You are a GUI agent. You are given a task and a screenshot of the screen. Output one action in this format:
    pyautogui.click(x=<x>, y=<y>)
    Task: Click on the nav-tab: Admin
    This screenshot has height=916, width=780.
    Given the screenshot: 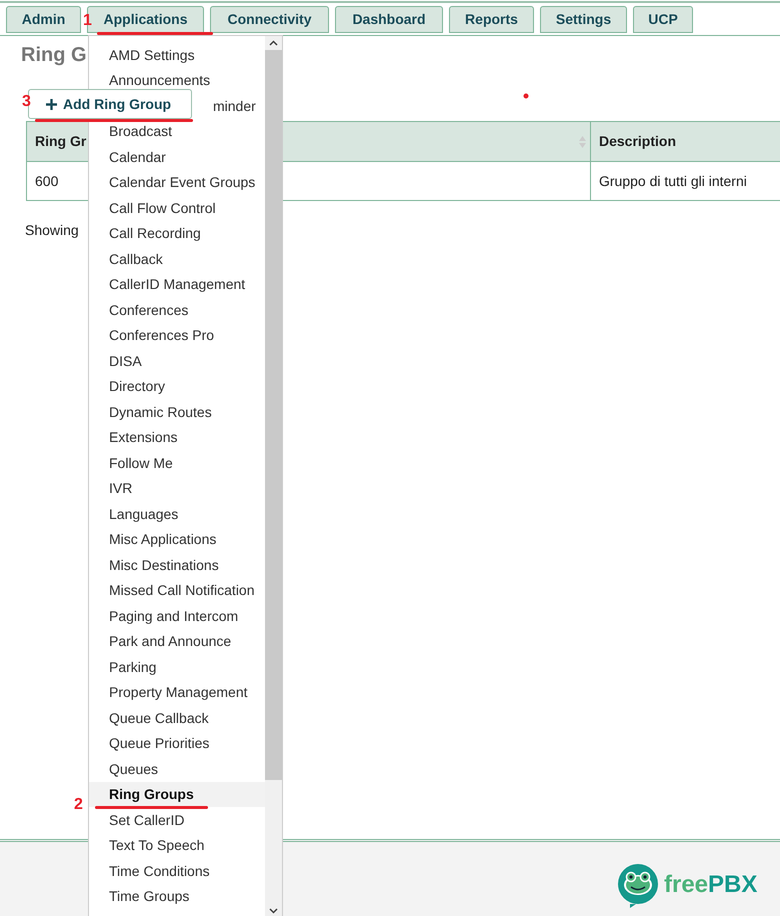 What is the action you would take?
    pyautogui.click(x=43, y=19)
    